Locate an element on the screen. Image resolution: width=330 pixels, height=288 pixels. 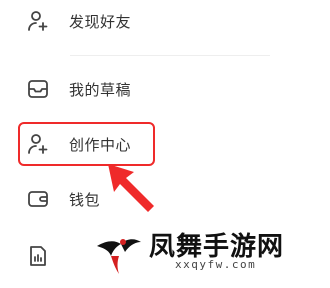
menu-item-label: 钱包 is located at coordinates (85, 199).